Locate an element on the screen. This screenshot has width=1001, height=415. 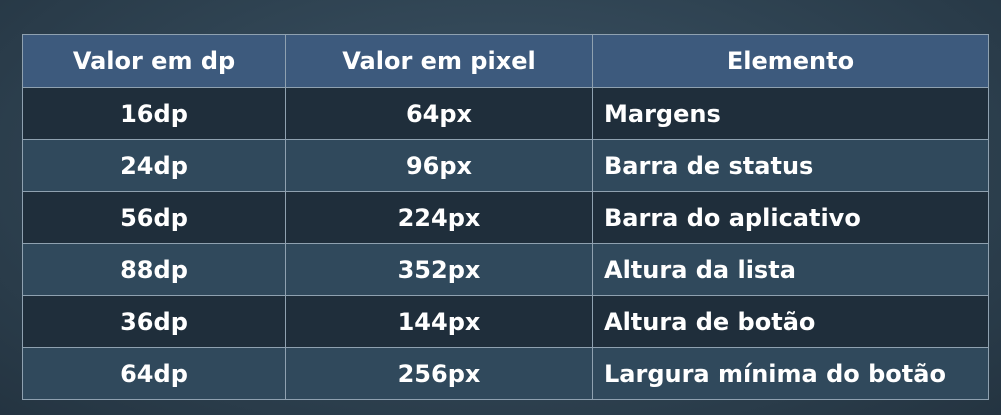
header-dp: Valor em dp is located at coordinates (154, 61).